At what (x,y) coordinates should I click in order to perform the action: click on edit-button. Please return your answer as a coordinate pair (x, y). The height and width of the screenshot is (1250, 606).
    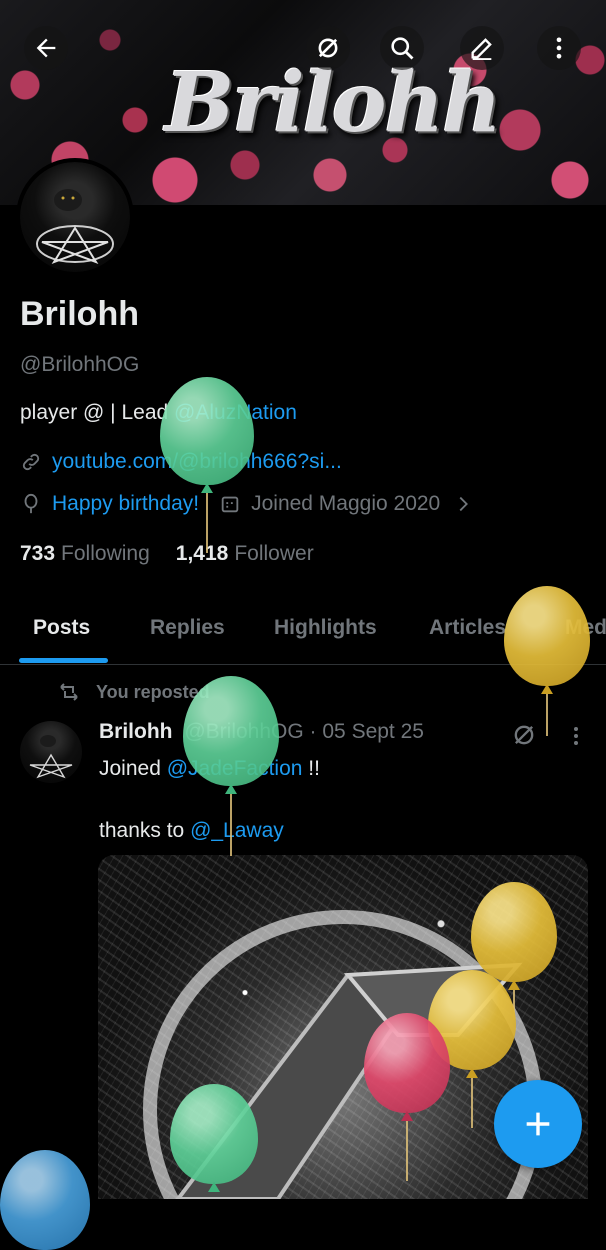
    Looking at the image, I should click on (482, 48).